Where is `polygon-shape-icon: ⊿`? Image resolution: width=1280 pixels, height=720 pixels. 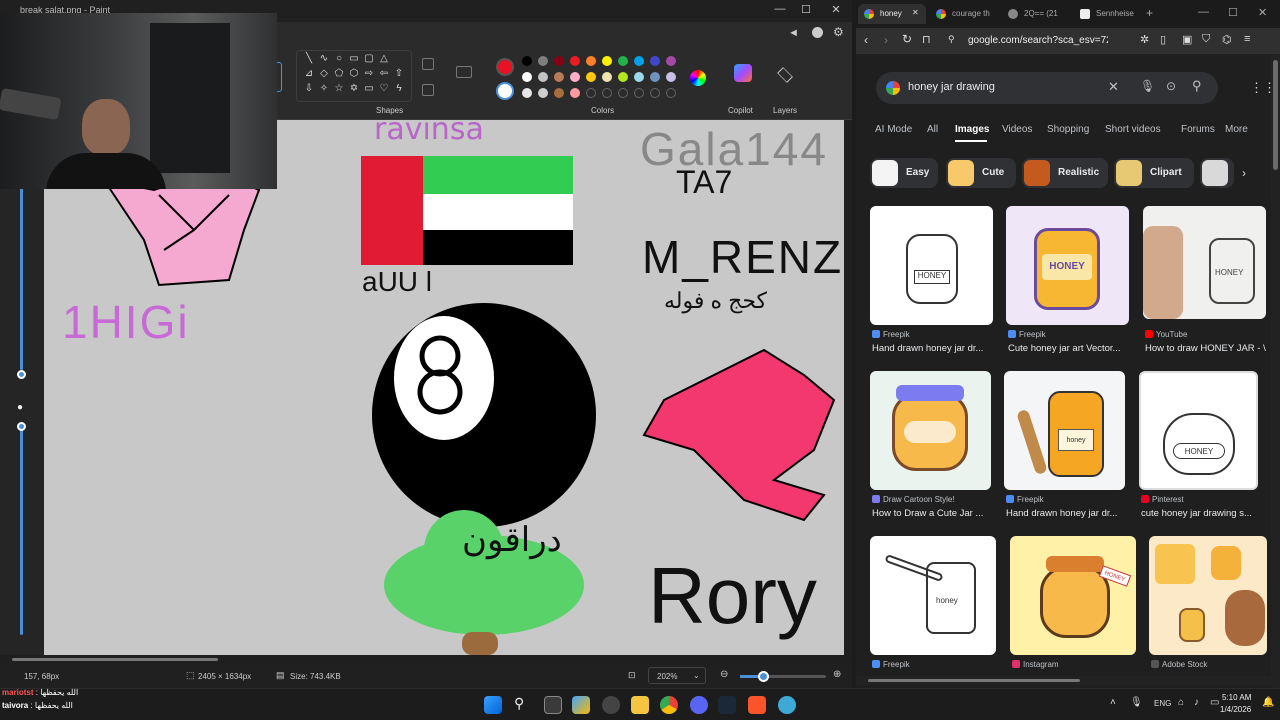
polygon-shape-icon: ⊿ is located at coordinates (309, 74).